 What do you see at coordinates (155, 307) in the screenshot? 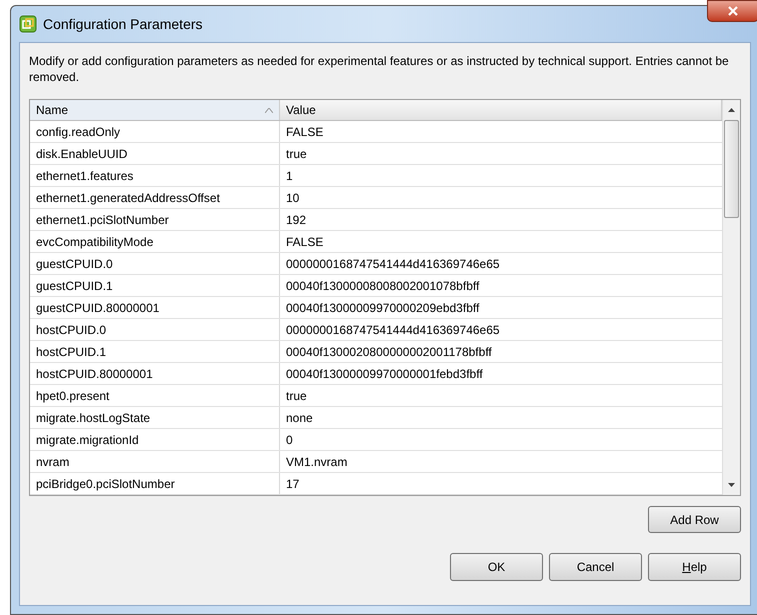
I see `table-cell: guestCPUID.80000001` at bounding box center [155, 307].